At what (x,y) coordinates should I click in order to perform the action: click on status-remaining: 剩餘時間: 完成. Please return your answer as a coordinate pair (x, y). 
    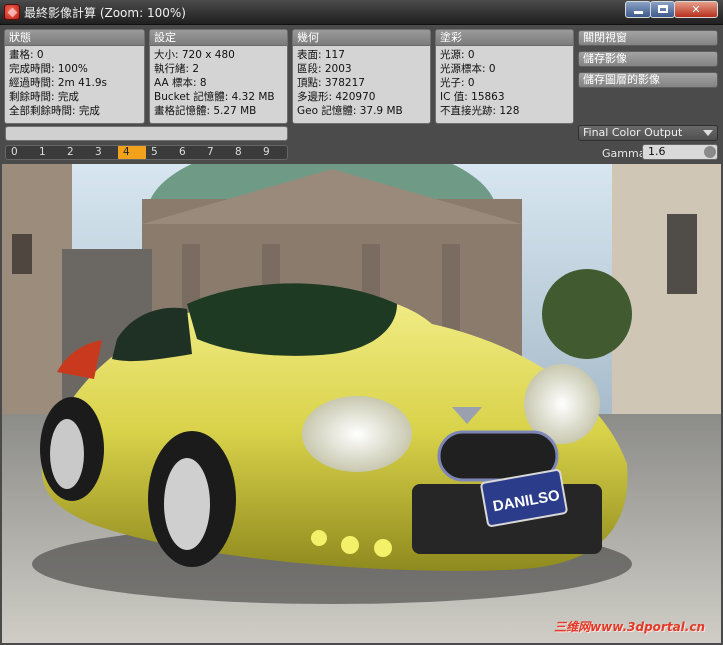
    Looking at the image, I should click on (44, 97).